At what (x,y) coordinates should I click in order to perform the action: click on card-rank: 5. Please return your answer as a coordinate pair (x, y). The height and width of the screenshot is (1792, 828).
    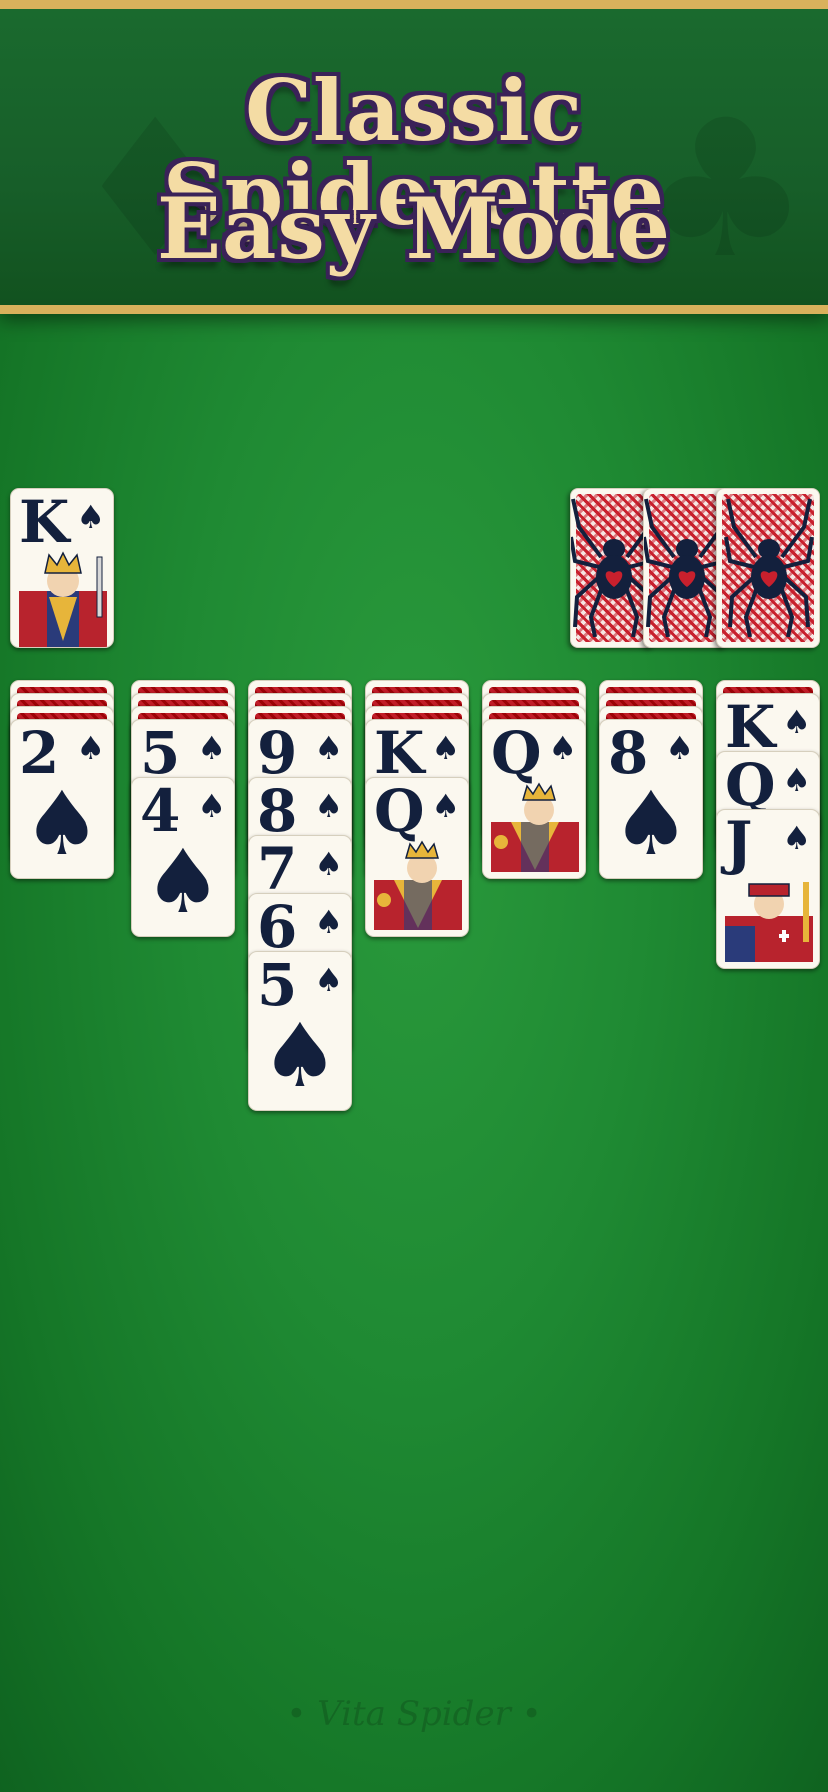
    Looking at the image, I should click on (160, 753).